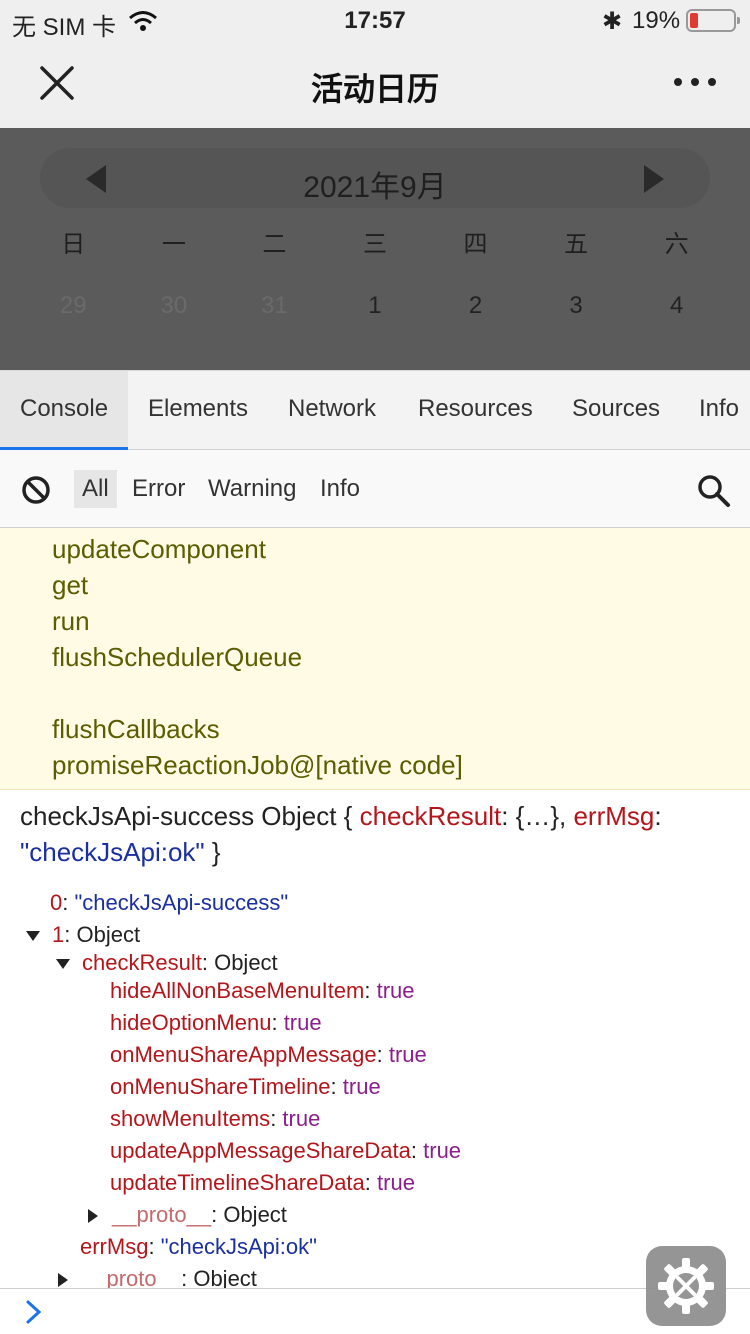 The image size is (750, 1334). Describe the element at coordinates (95, 489) in the screenshot. I see `filter-all: All` at that location.